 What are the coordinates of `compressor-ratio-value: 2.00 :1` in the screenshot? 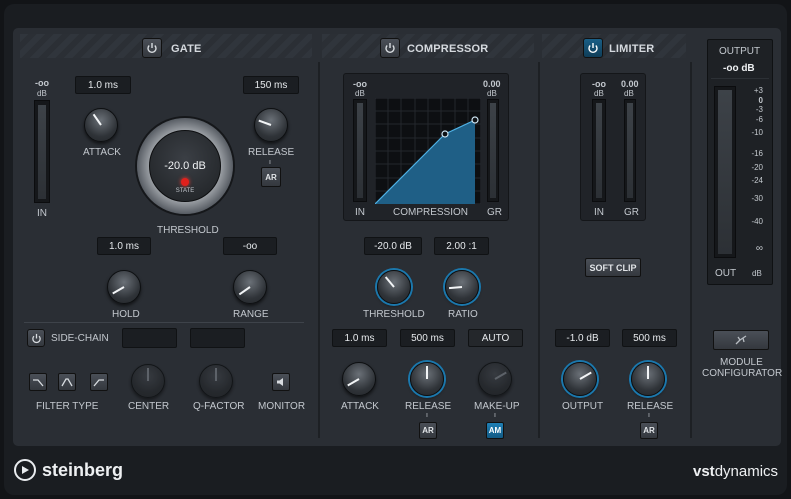 It's located at (461, 246).